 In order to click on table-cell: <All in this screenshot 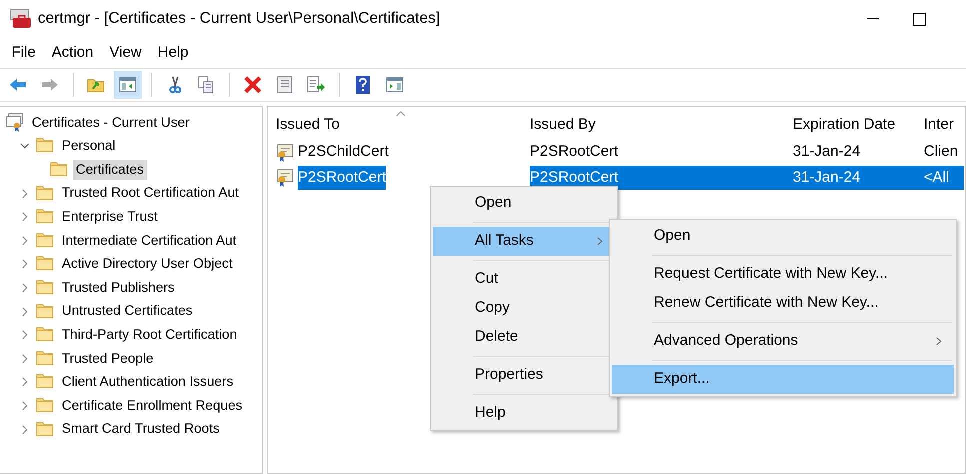, I will do `click(944, 178)`.